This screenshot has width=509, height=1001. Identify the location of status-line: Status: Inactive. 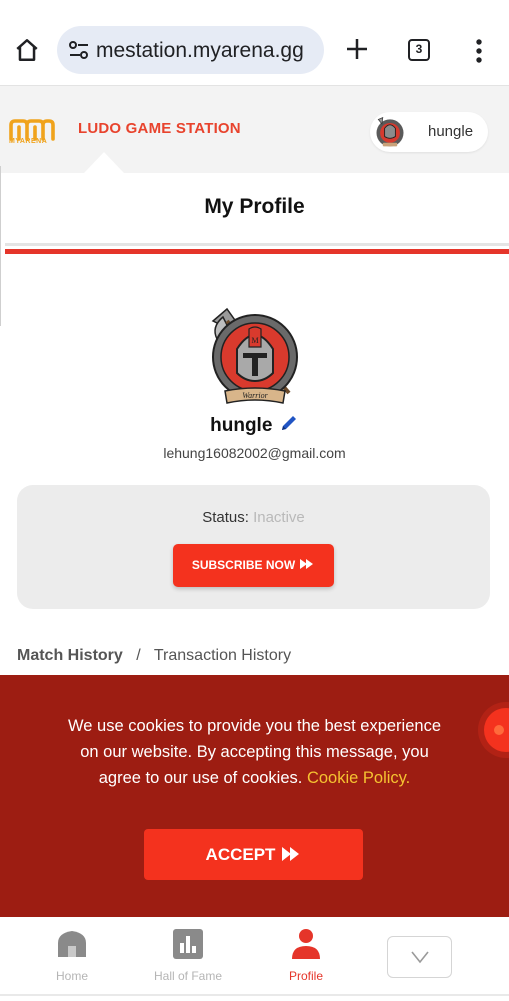
(253, 517).